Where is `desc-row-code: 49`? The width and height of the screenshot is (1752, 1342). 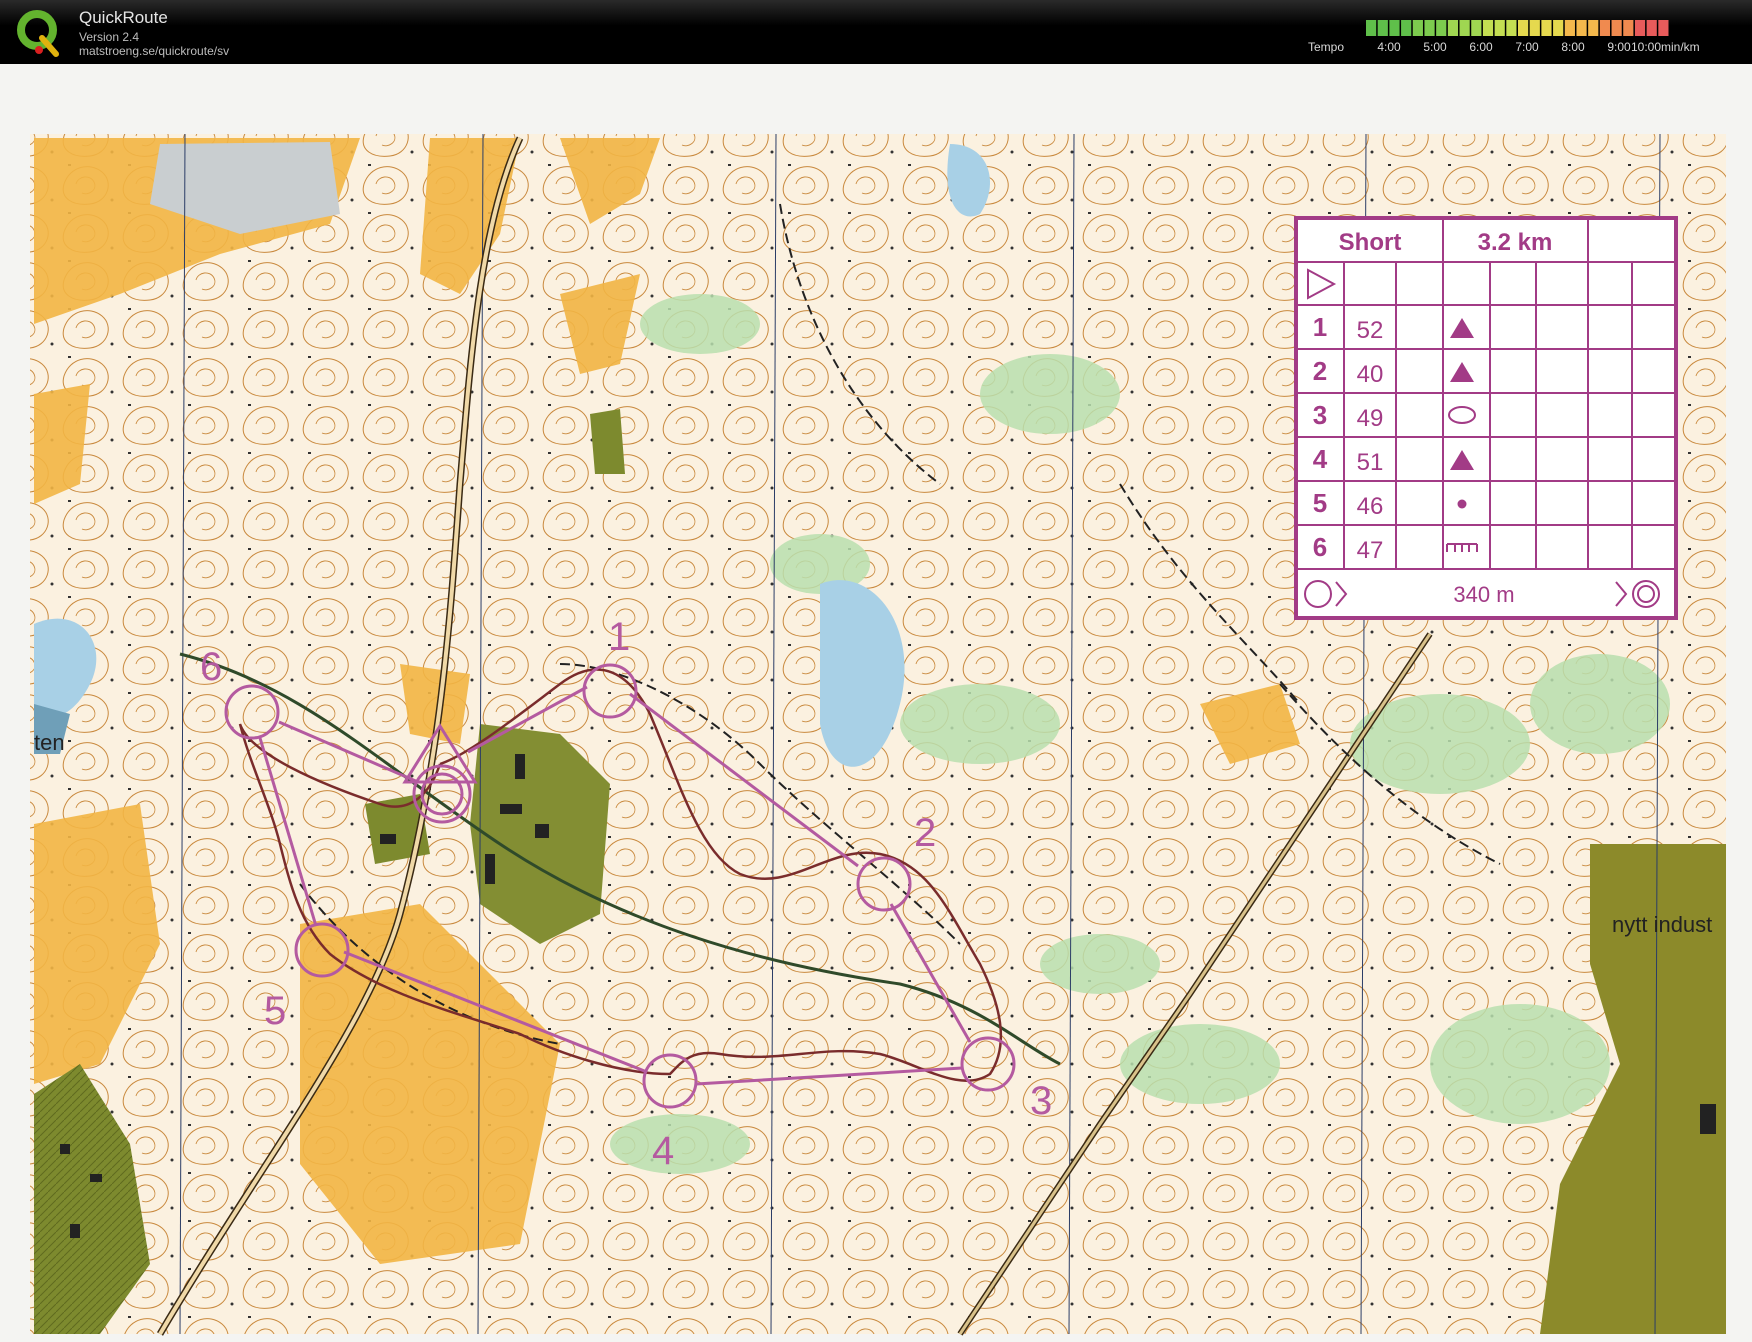
desc-row-code: 49 is located at coordinates (1370, 418).